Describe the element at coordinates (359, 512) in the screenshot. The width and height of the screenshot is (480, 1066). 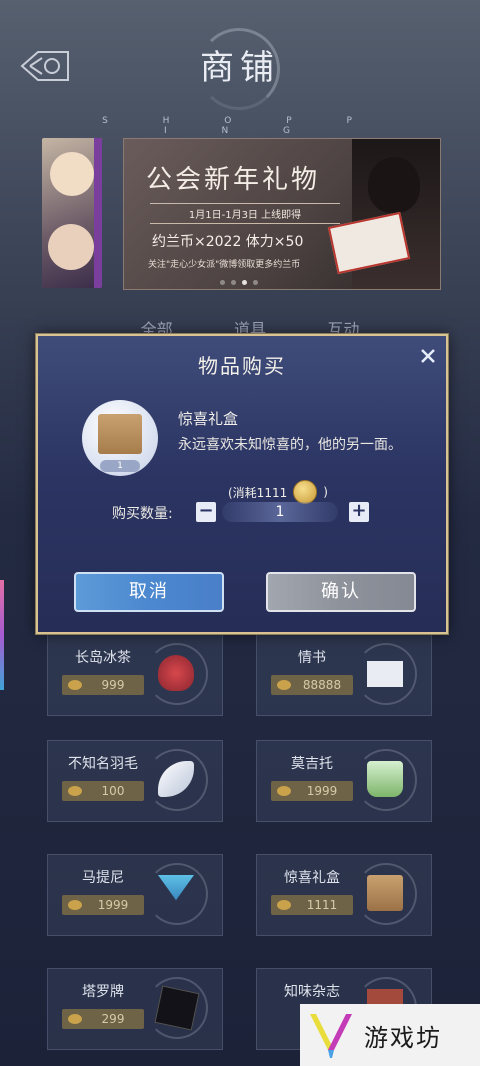
I see `increase-quantity-button: +` at that location.